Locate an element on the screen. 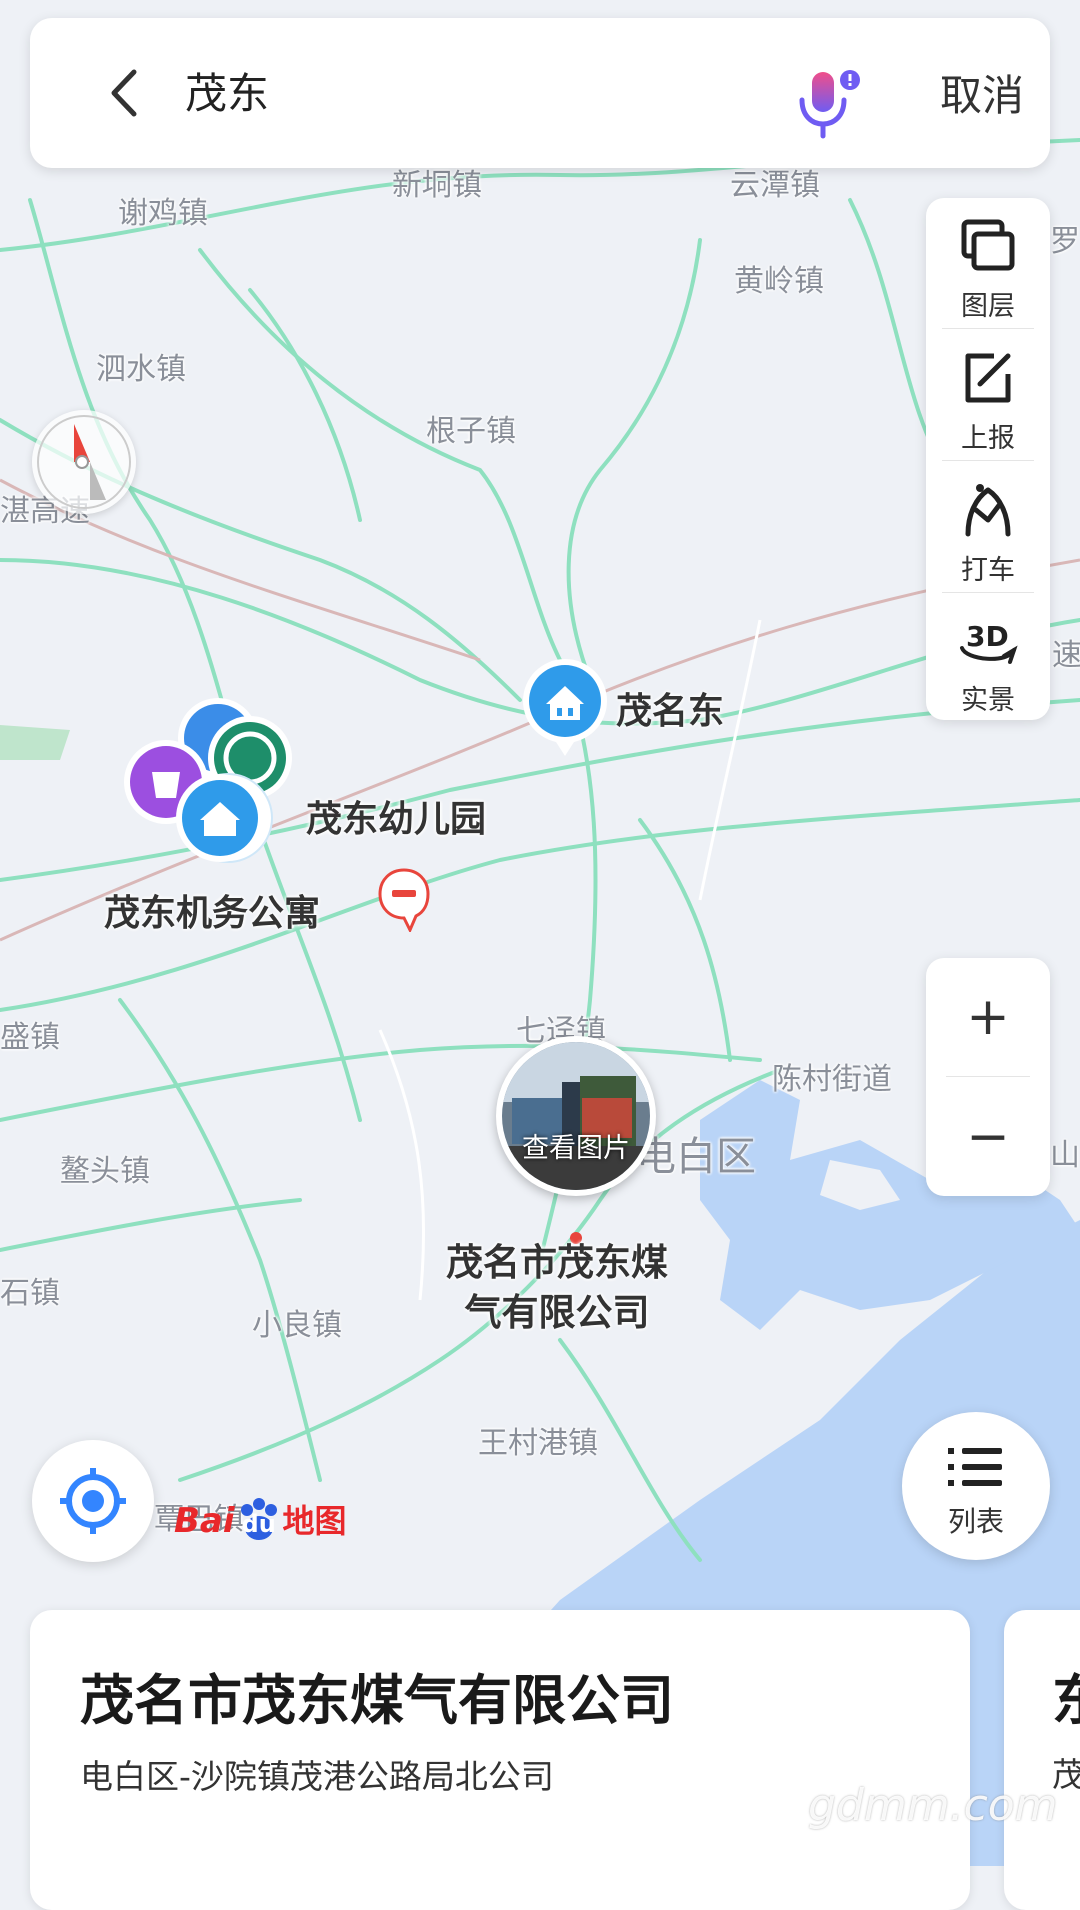 This screenshot has height=1910, width=1080. map-label-chencun: 陈村街道 is located at coordinates (832, 1079).